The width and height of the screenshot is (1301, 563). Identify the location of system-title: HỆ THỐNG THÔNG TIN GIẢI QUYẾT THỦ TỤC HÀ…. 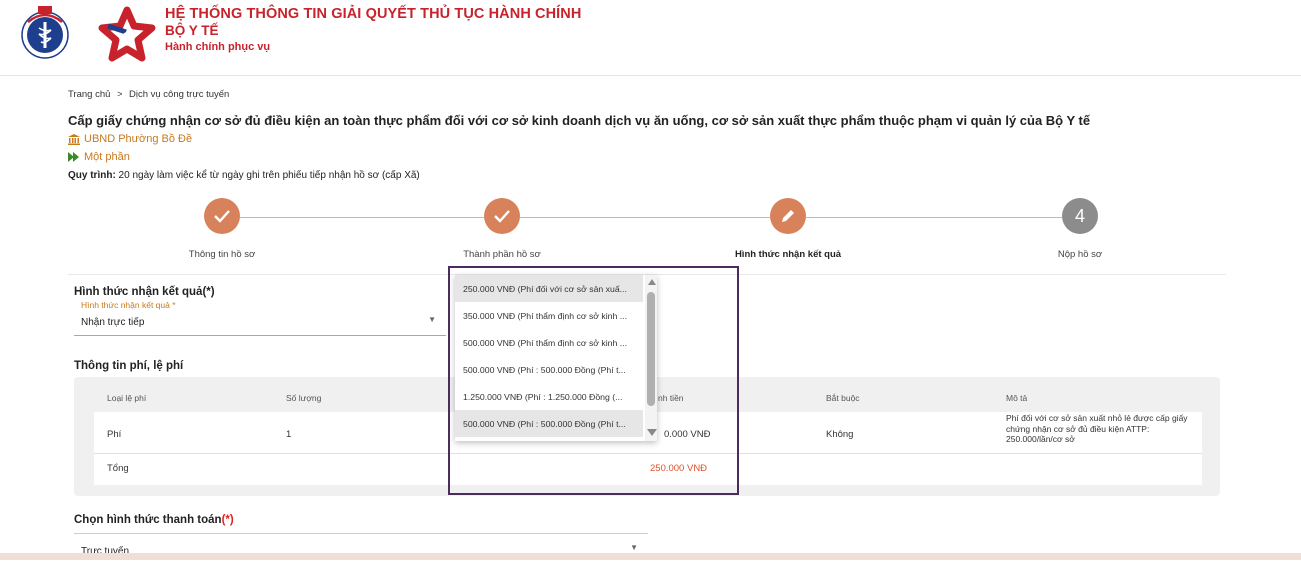
(373, 14).